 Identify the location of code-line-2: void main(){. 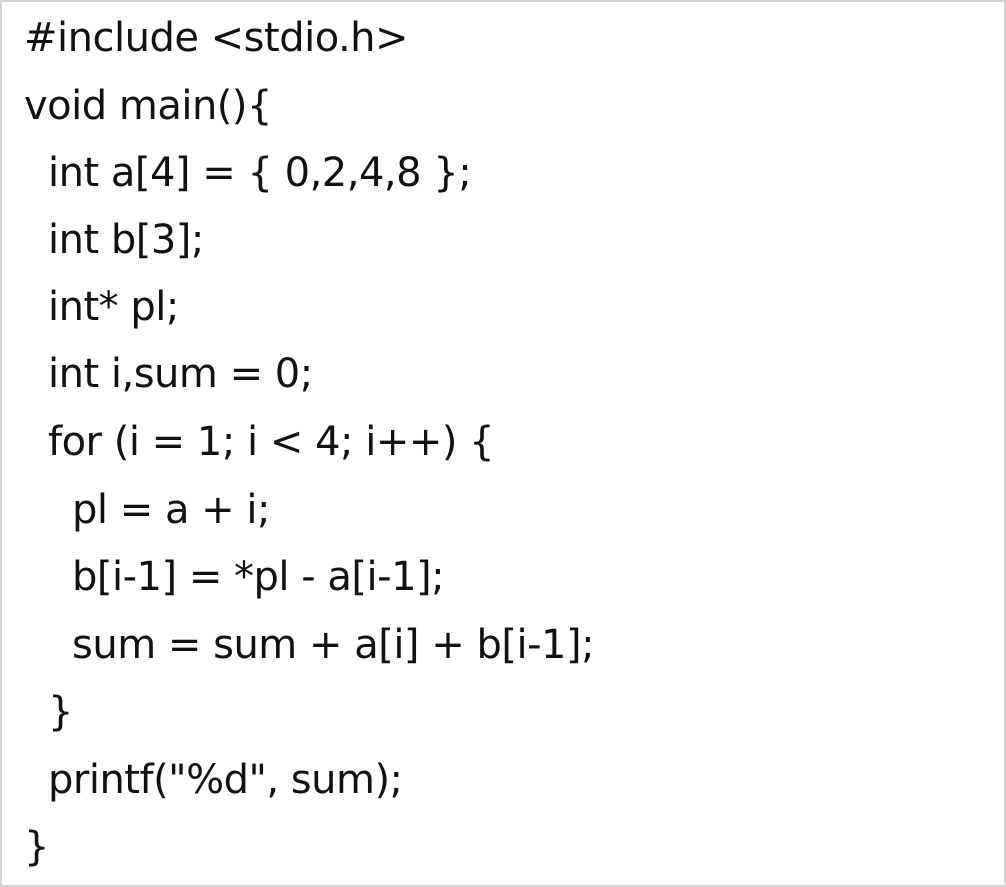
(148, 106).